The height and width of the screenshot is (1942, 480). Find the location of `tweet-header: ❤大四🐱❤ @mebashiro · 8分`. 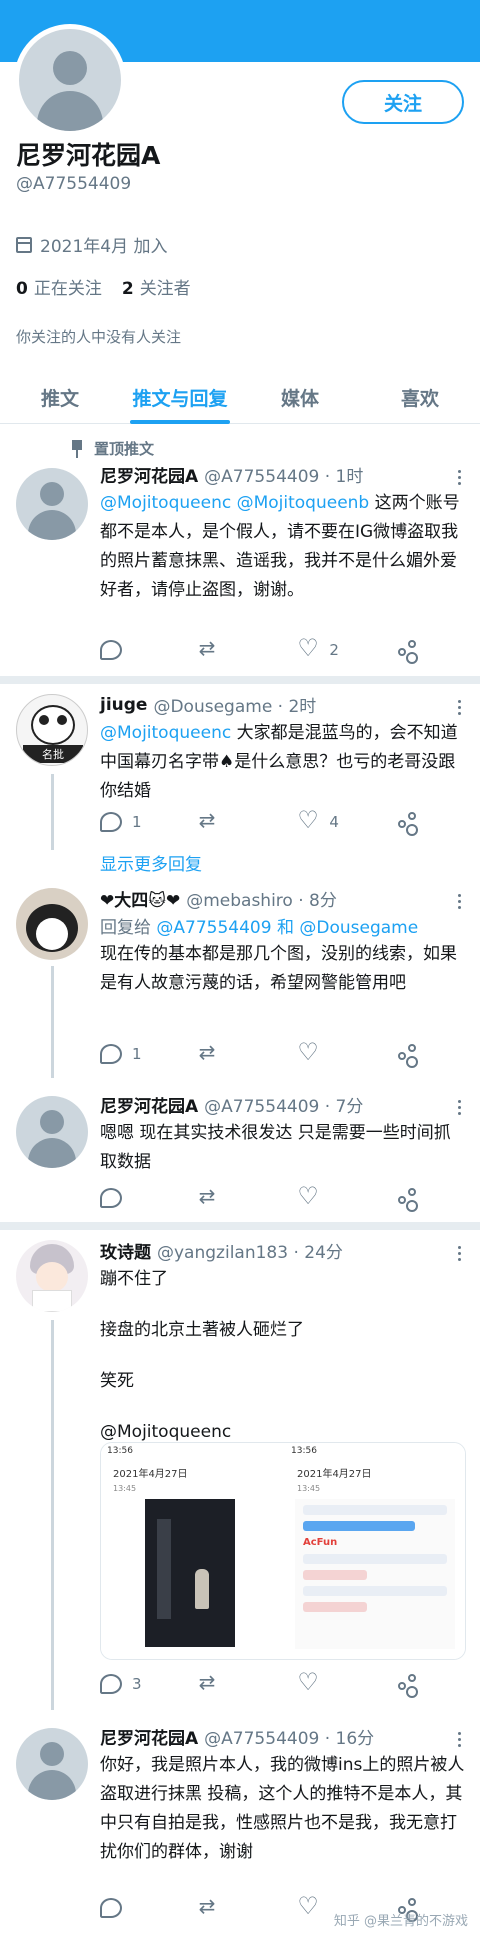

tweet-header: ❤大四🐱❤ @mebashiro · 8分 is located at coordinates (218, 901).